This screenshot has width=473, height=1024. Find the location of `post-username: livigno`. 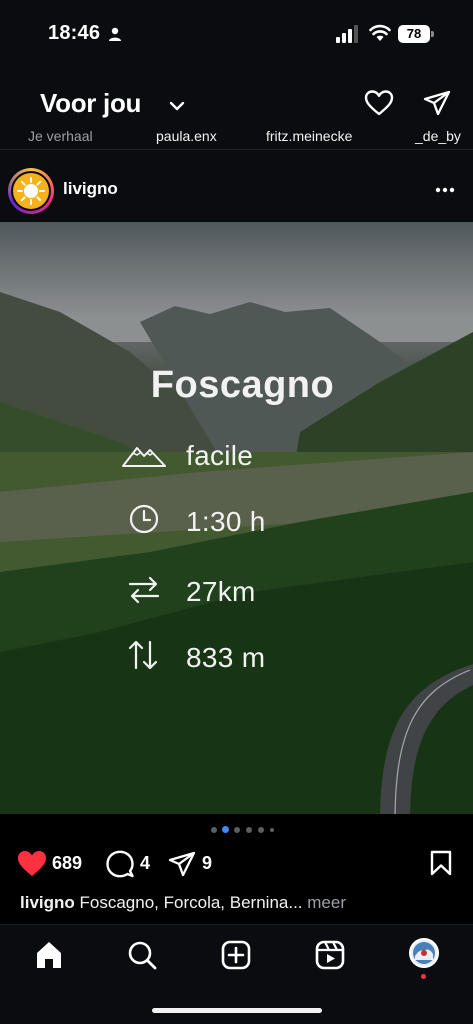

post-username: livigno is located at coordinates (90, 189).